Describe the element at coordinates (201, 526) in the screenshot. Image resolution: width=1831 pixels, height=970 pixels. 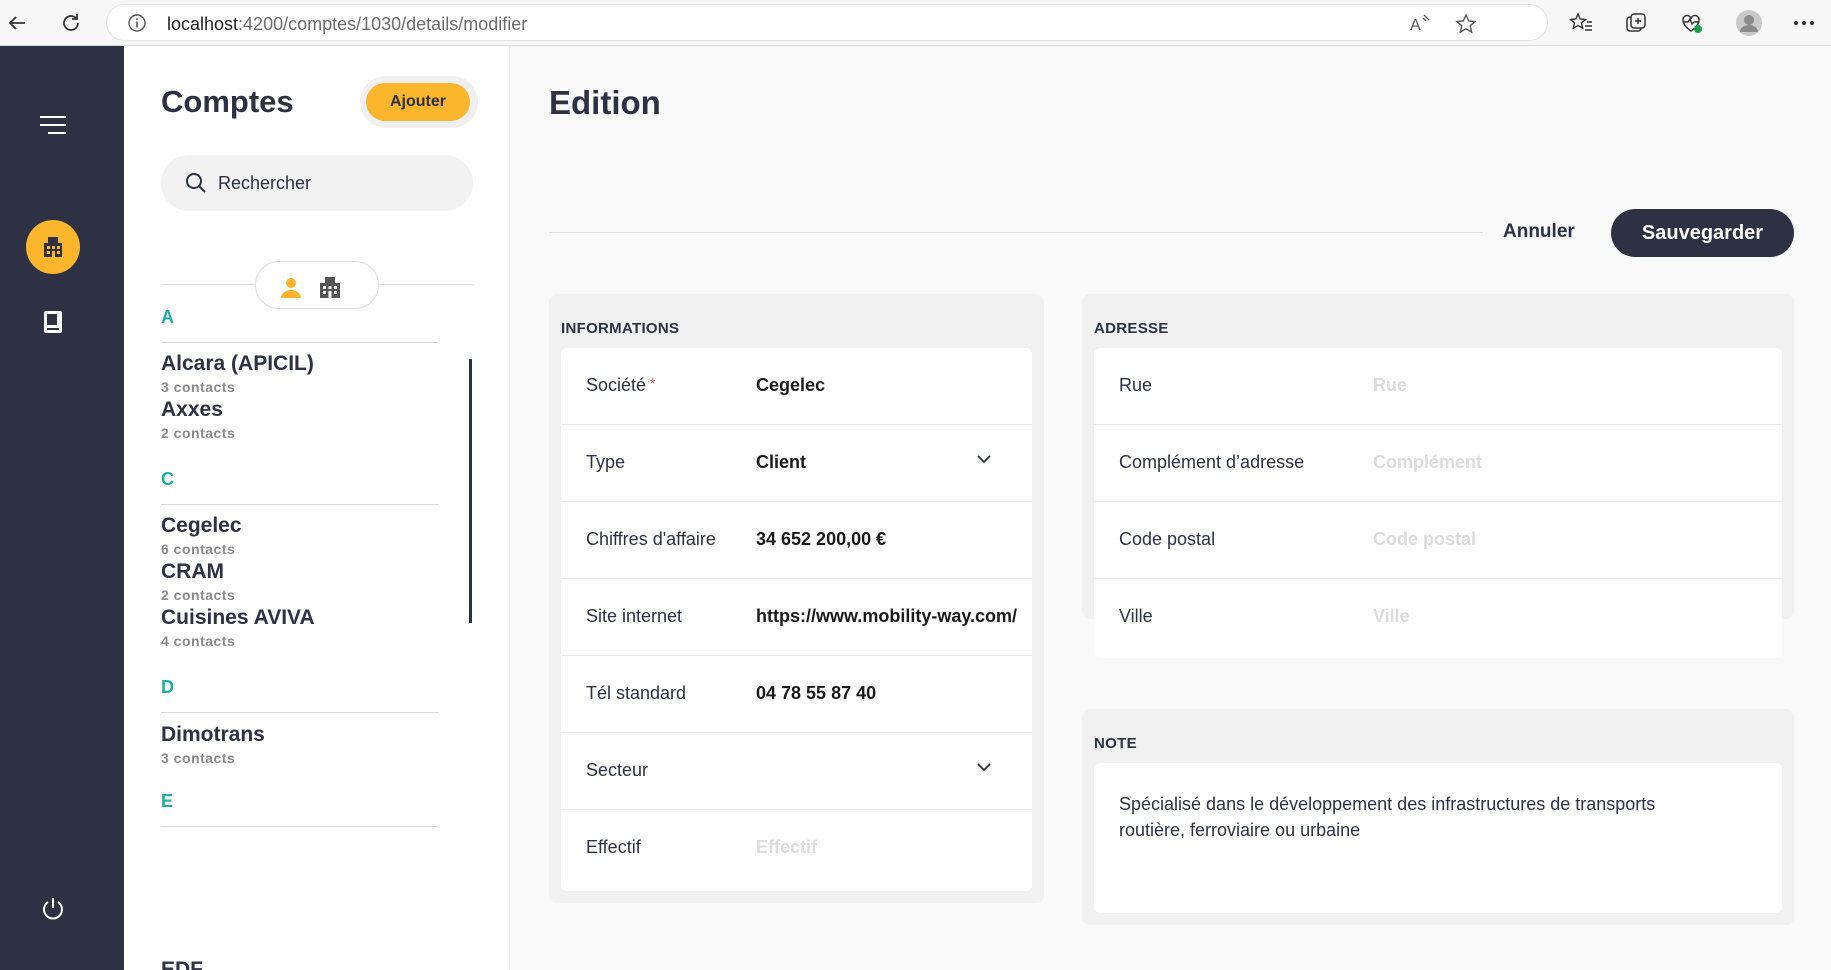
I see `account-name-cegelec: Cegelec` at that location.